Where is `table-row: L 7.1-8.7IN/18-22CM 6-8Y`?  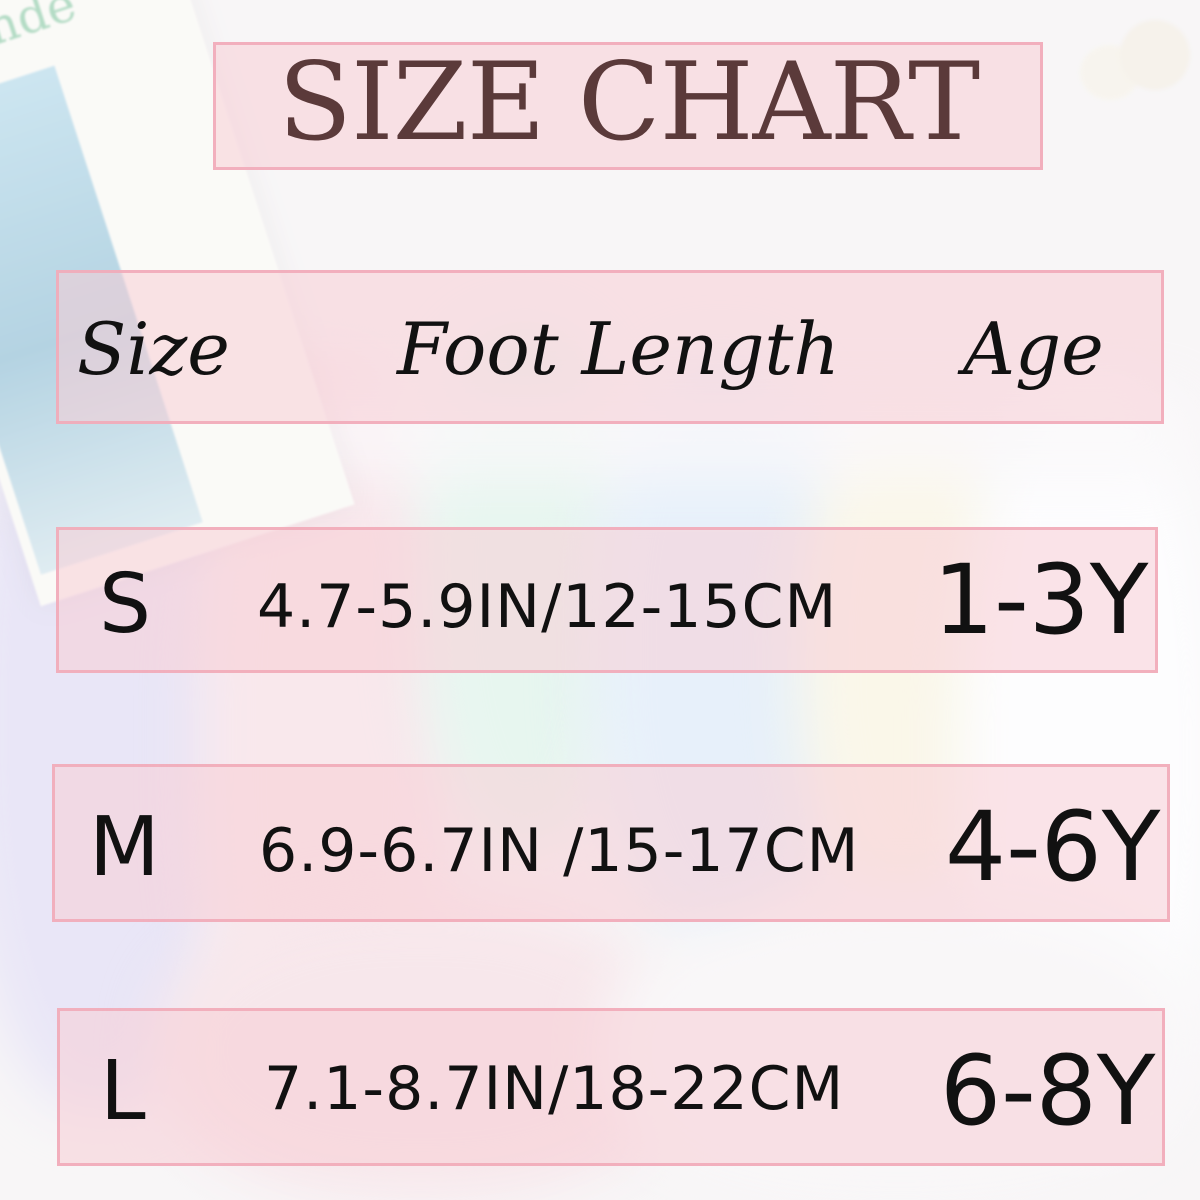 table-row: L 7.1-8.7IN/18-22CM 6-8Y is located at coordinates (611, 1087).